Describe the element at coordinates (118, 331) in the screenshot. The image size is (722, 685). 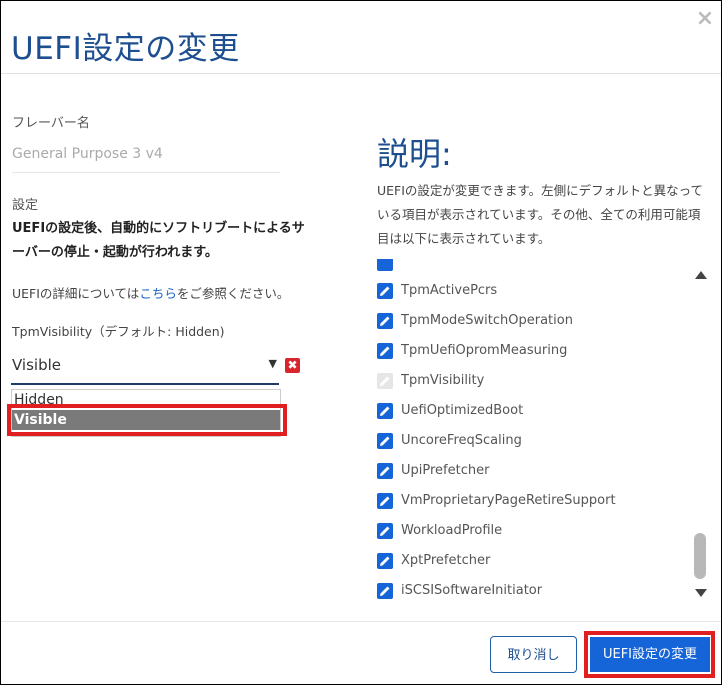
I see `parameter-label: TpmVisibility（デフォルト: Hidden)` at that location.